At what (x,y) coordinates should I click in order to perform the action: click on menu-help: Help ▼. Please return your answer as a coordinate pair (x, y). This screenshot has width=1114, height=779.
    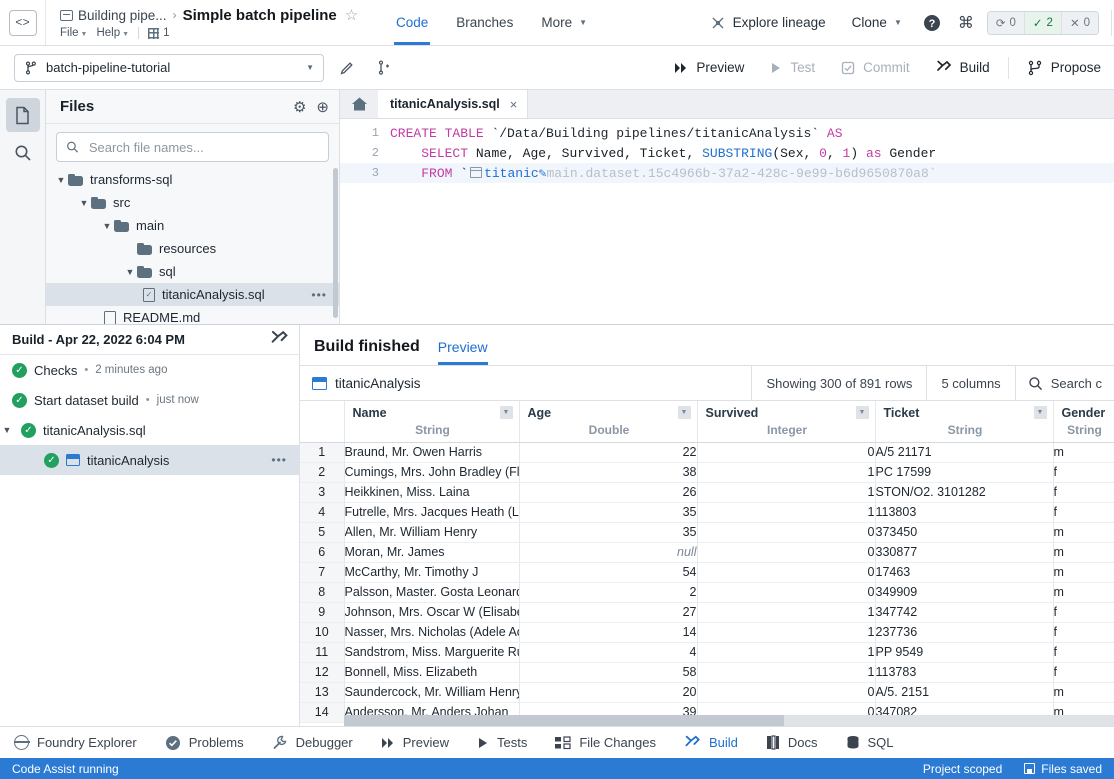
    Looking at the image, I should click on (112, 33).